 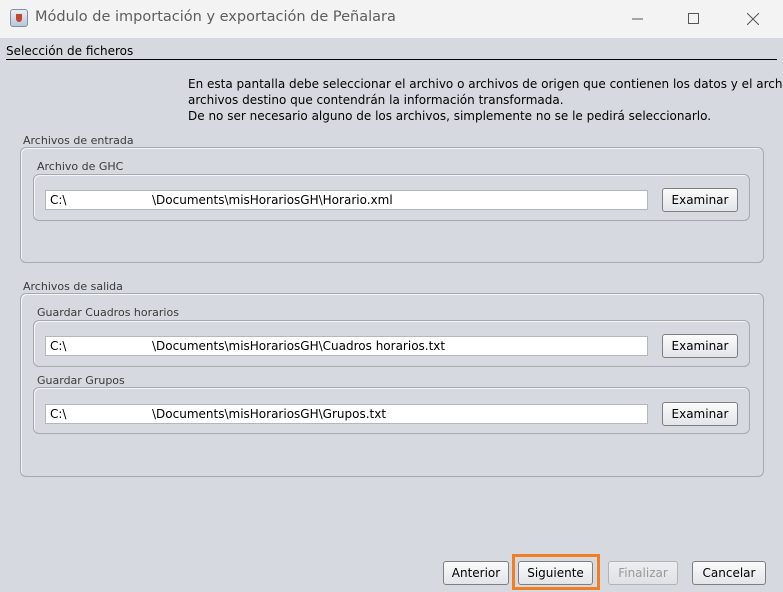 What do you see at coordinates (643, 573) in the screenshot?
I see `finalizar-button: Finalizar` at bounding box center [643, 573].